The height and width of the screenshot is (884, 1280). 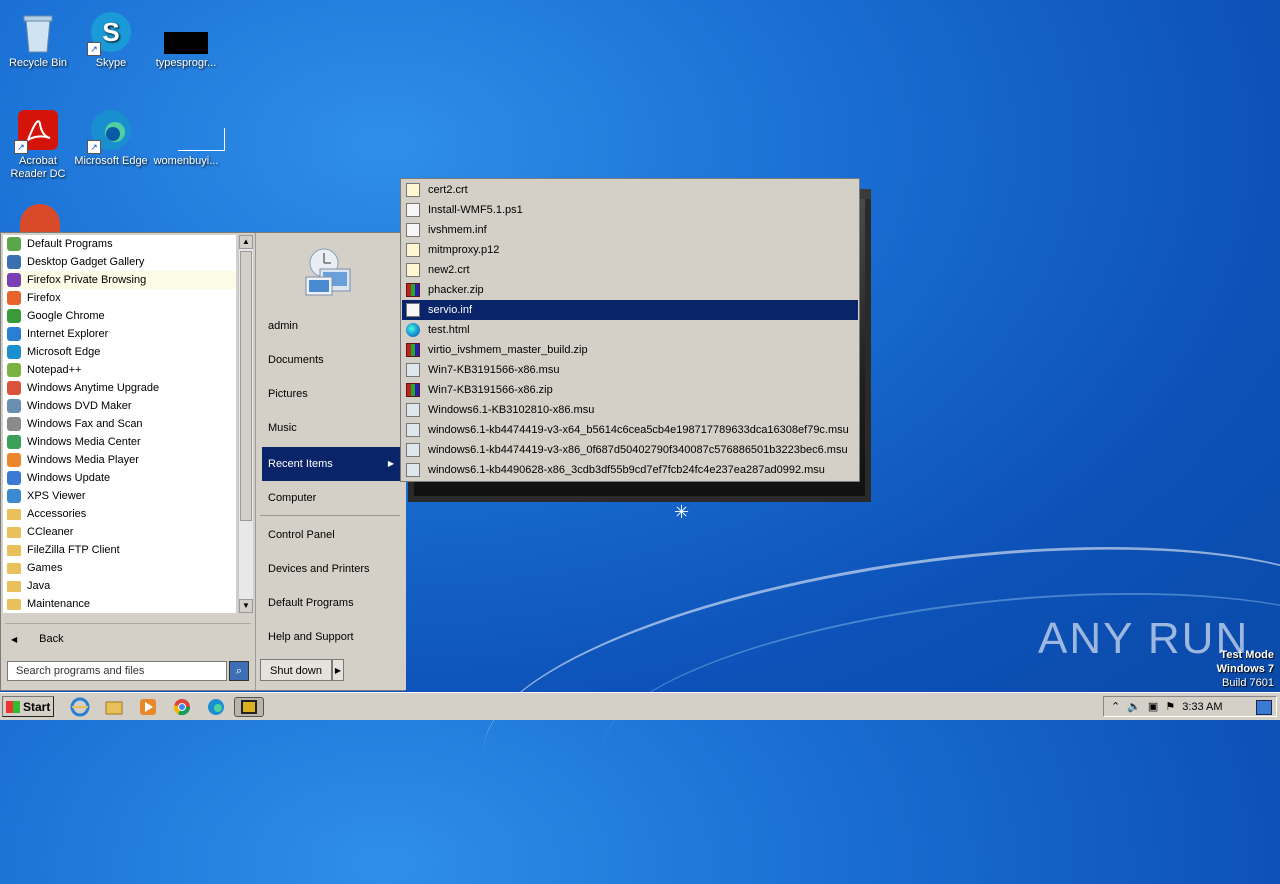 I want to click on zip-file-icon, so click(x=413, y=350).